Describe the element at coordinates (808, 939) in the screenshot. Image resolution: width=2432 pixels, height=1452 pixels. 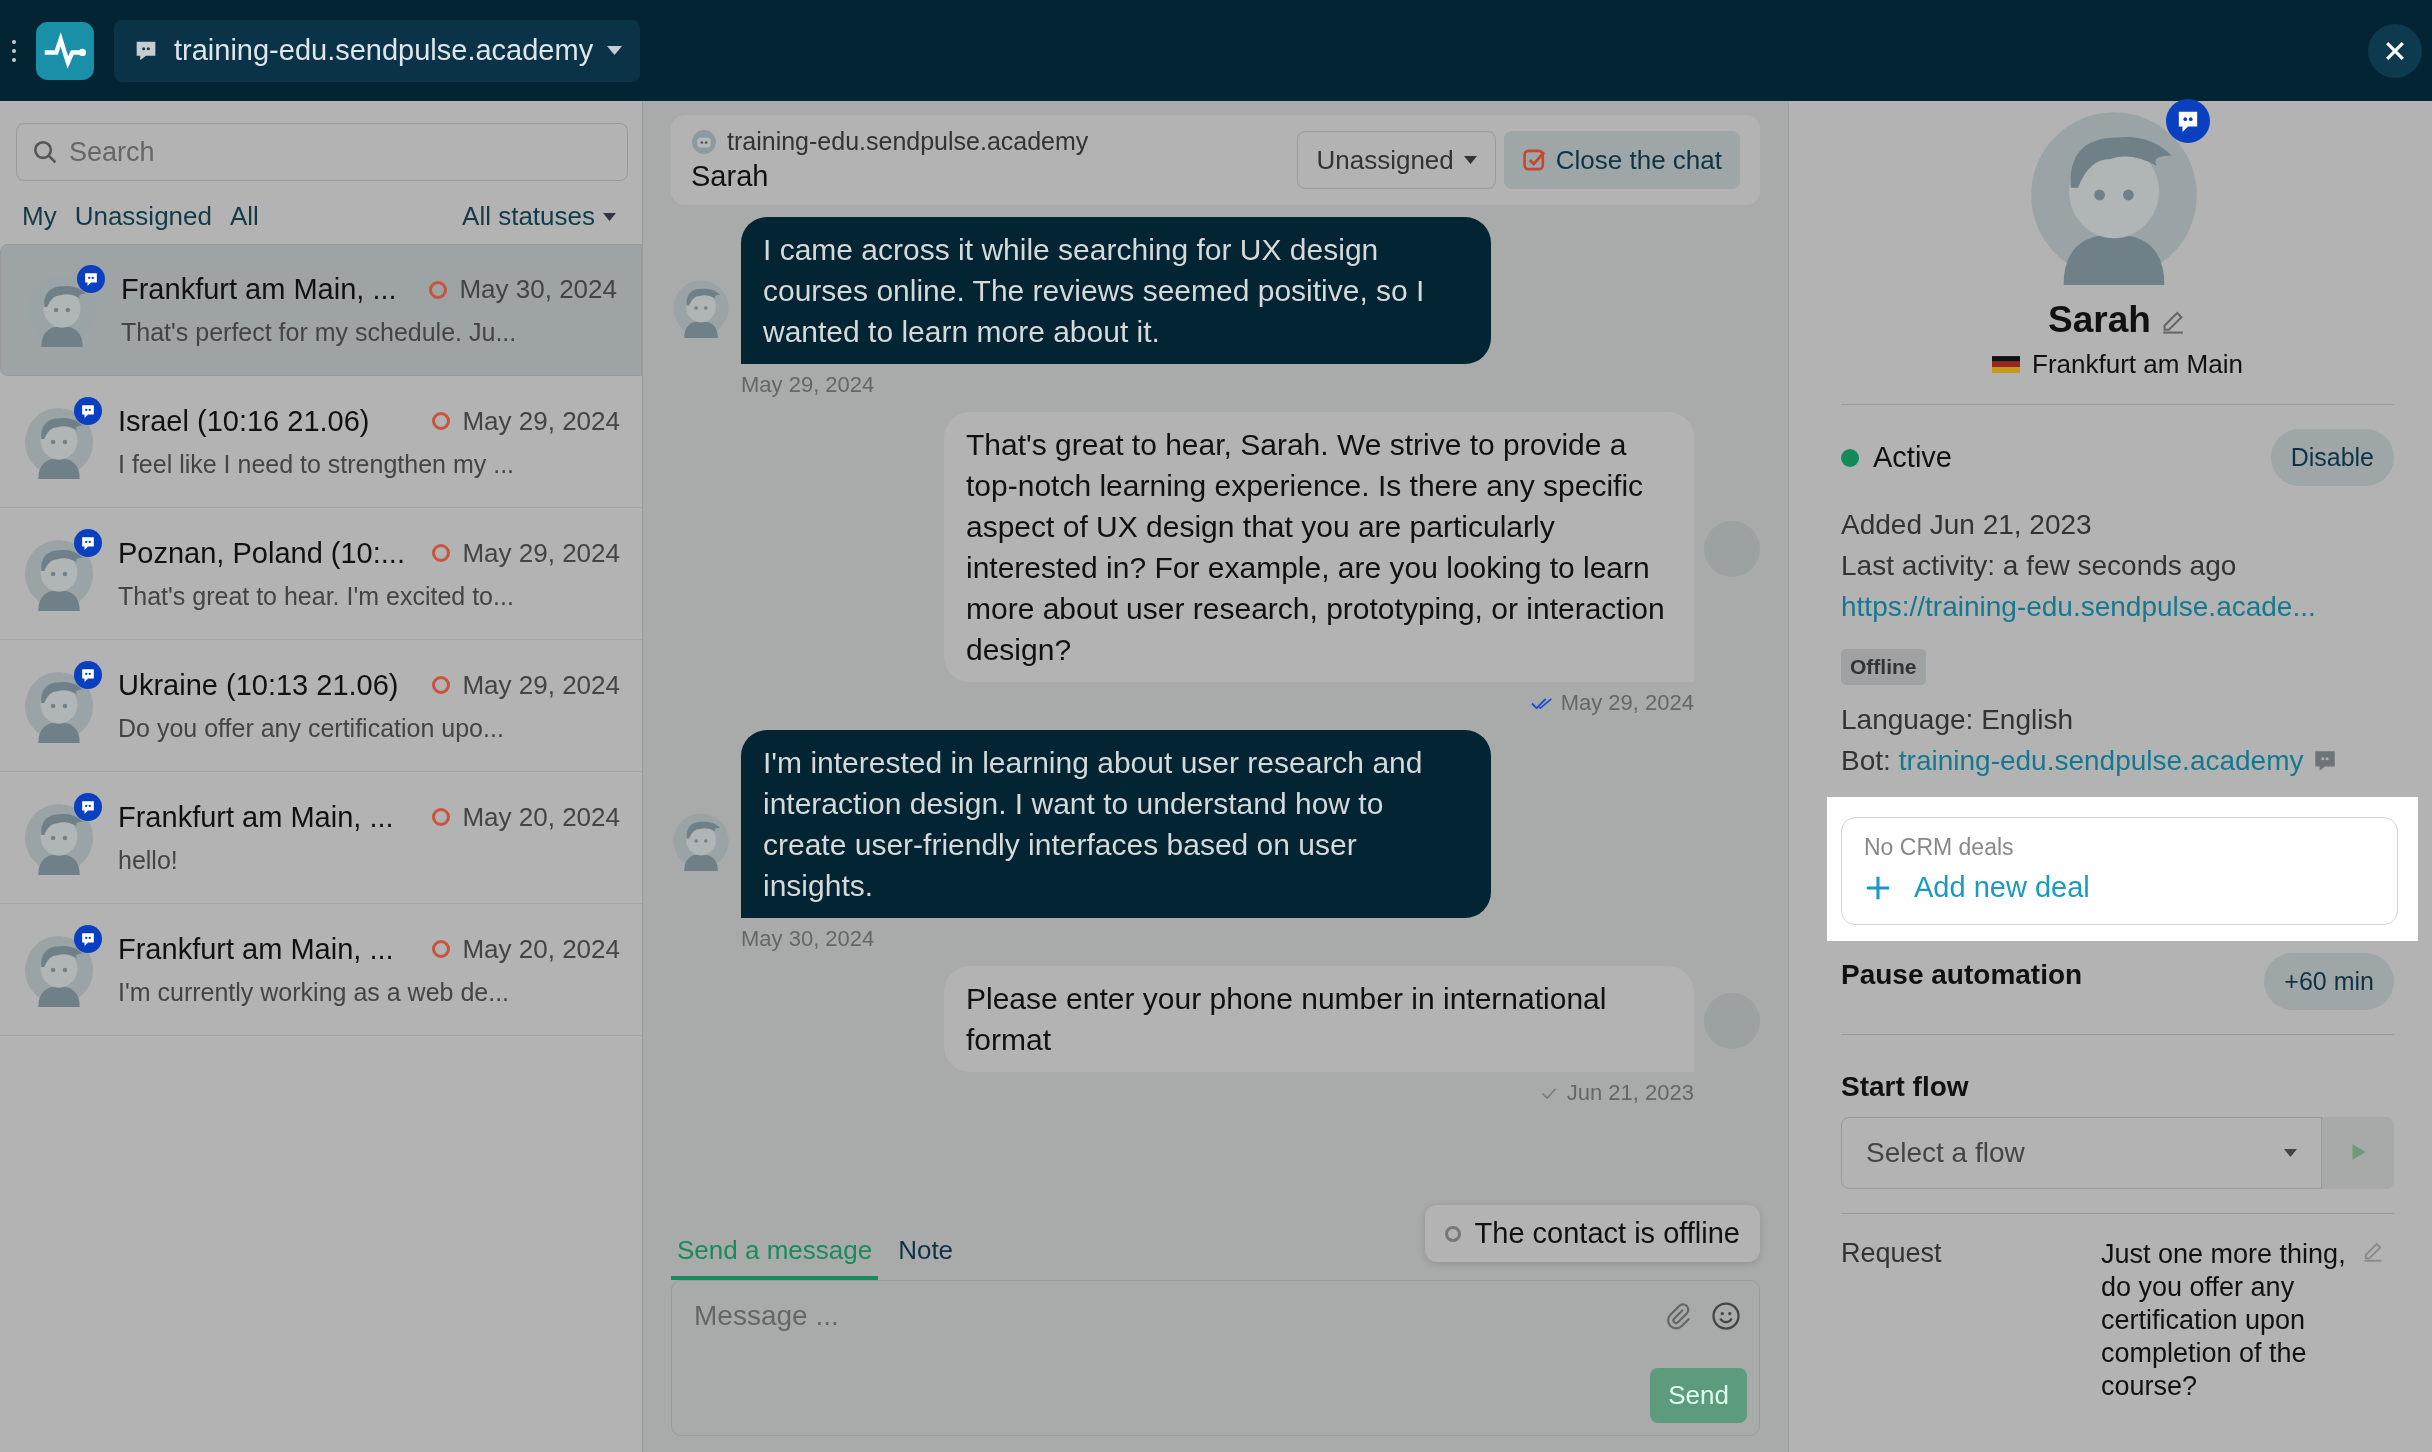
I see `message-time: May 30, 2024` at that location.